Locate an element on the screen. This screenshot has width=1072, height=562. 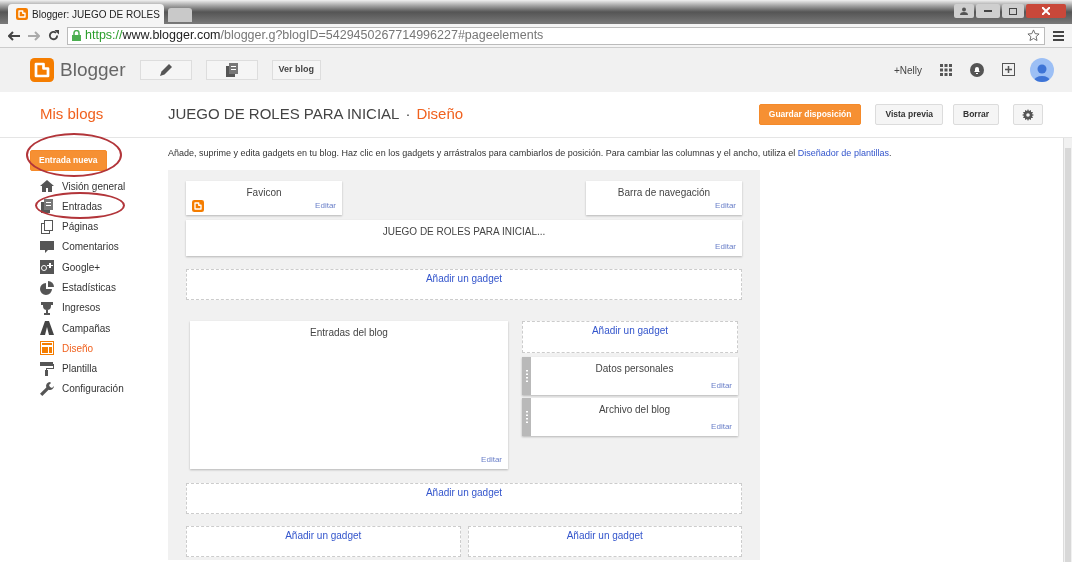
new-post-button is located at coordinates (165, 70).